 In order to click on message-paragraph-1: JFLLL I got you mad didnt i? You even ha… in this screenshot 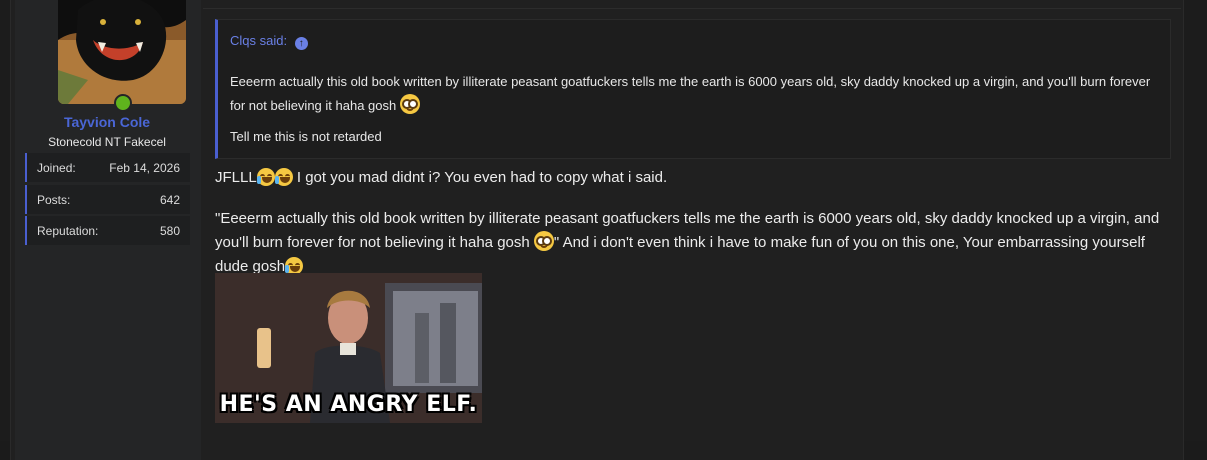, I will do `click(695, 178)`.